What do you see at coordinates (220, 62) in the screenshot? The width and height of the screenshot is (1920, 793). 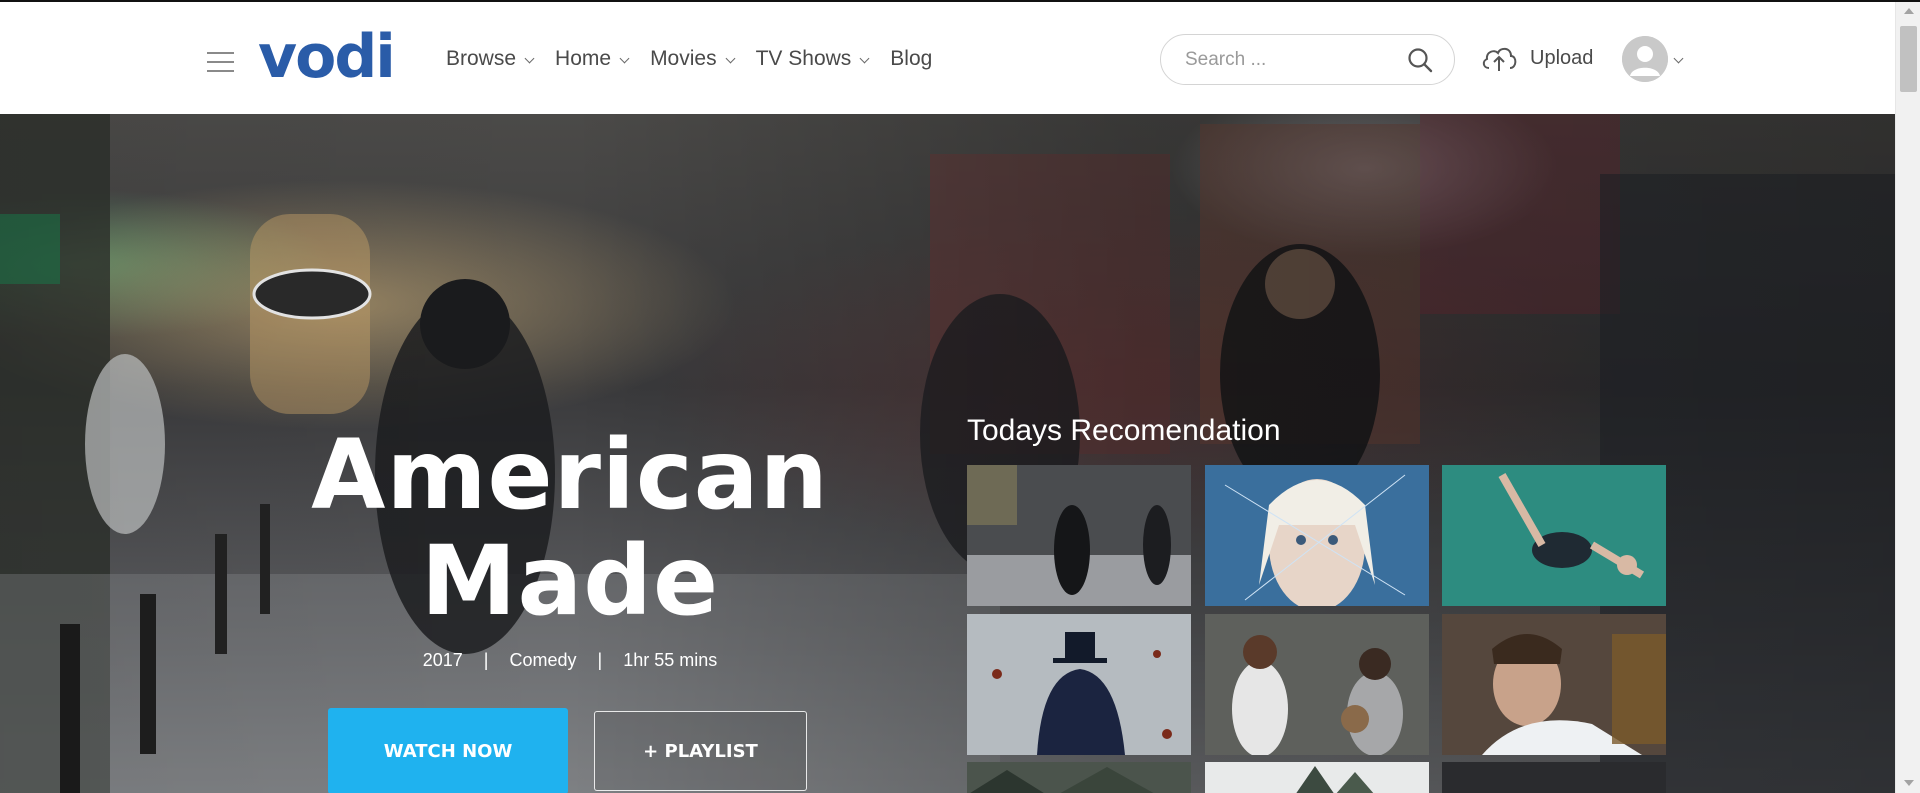 I see `hamburger-icon` at bounding box center [220, 62].